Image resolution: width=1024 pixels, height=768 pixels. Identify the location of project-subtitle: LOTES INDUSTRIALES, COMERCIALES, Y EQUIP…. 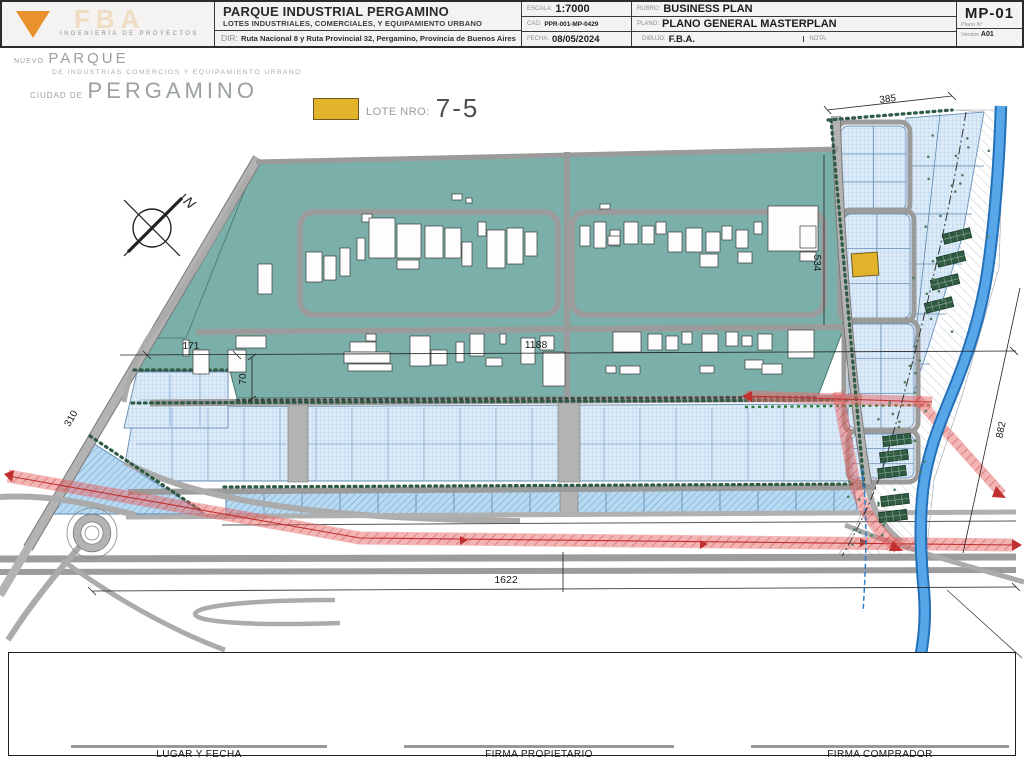
(353, 23).